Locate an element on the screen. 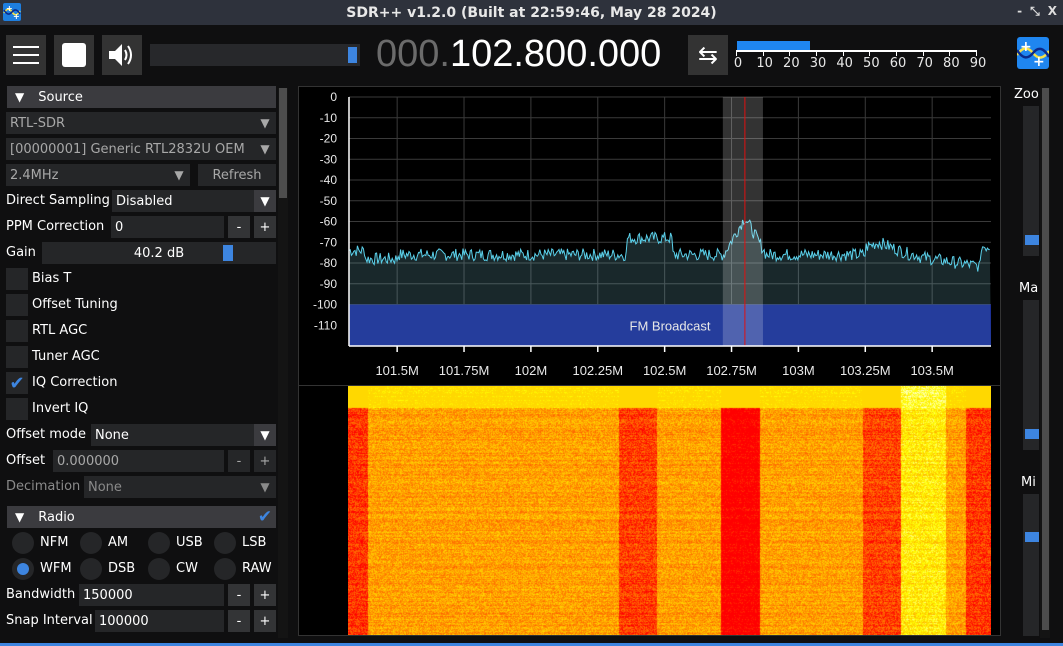 The image size is (1063, 646). x-tick-label: 103.5M is located at coordinates (931, 370).